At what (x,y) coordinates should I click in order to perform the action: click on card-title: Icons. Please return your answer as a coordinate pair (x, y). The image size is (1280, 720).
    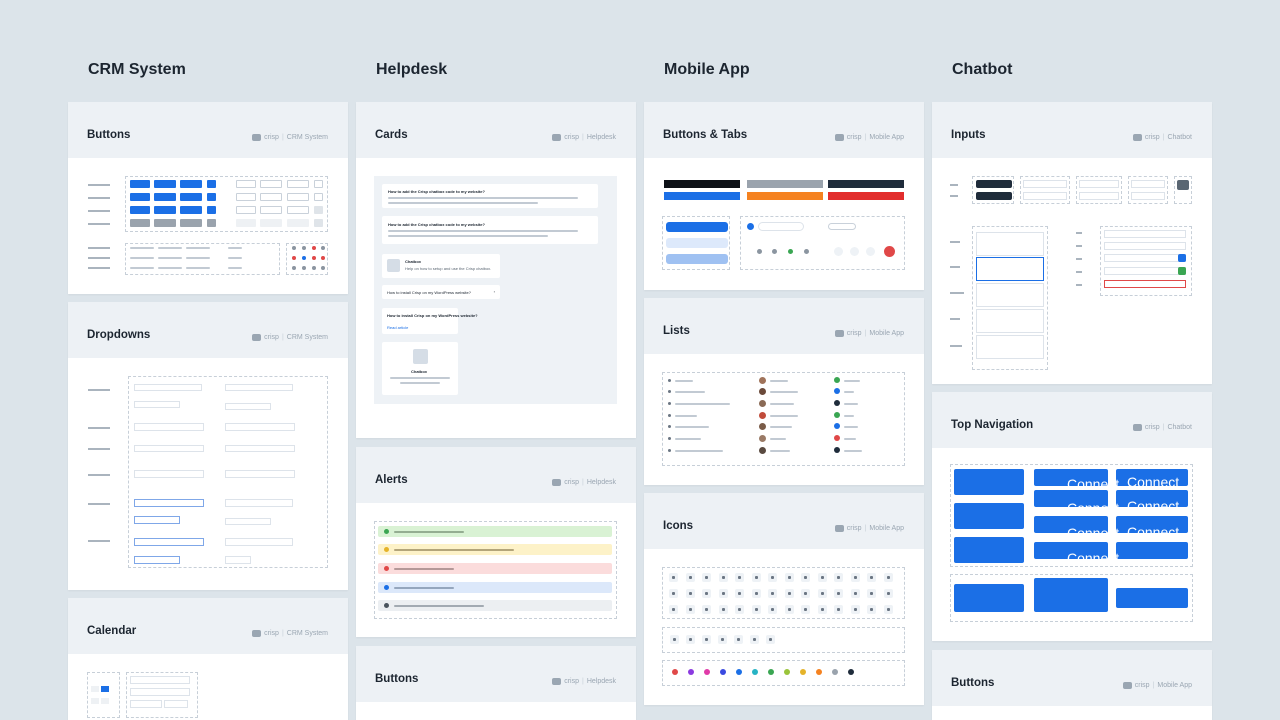
    Looking at the image, I should click on (678, 526).